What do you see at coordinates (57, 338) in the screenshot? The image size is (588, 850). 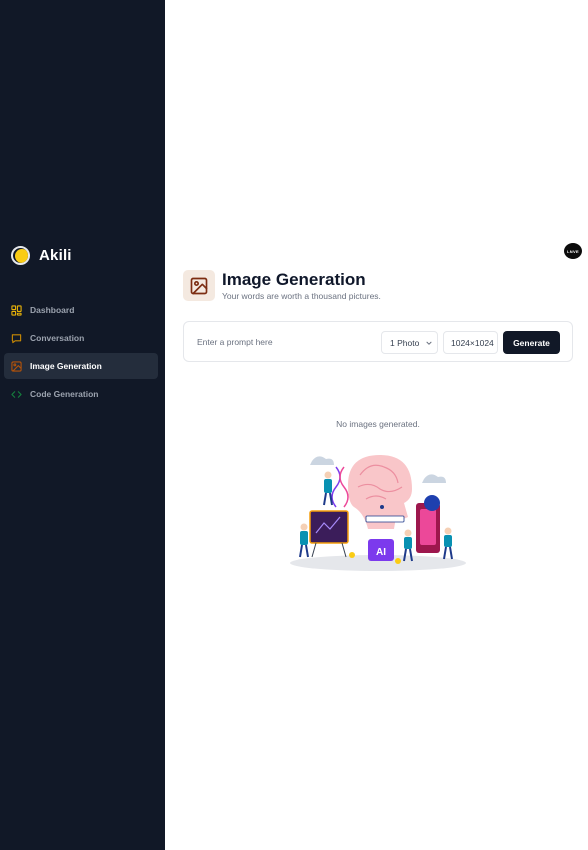 I see `sidebar-item-label: Conversation` at bounding box center [57, 338].